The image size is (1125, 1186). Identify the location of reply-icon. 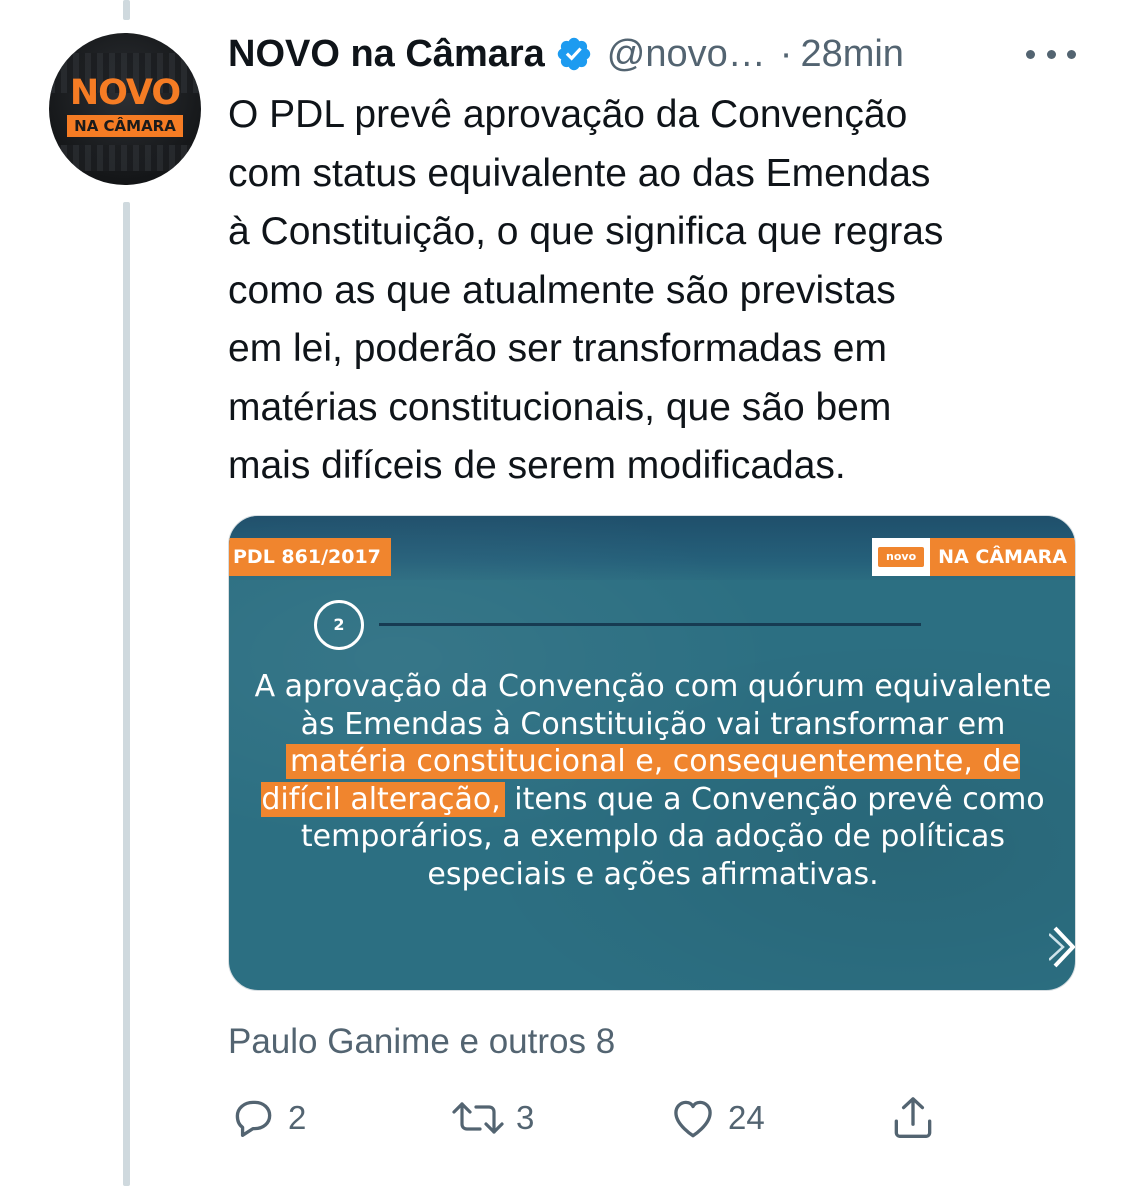
(253, 1118).